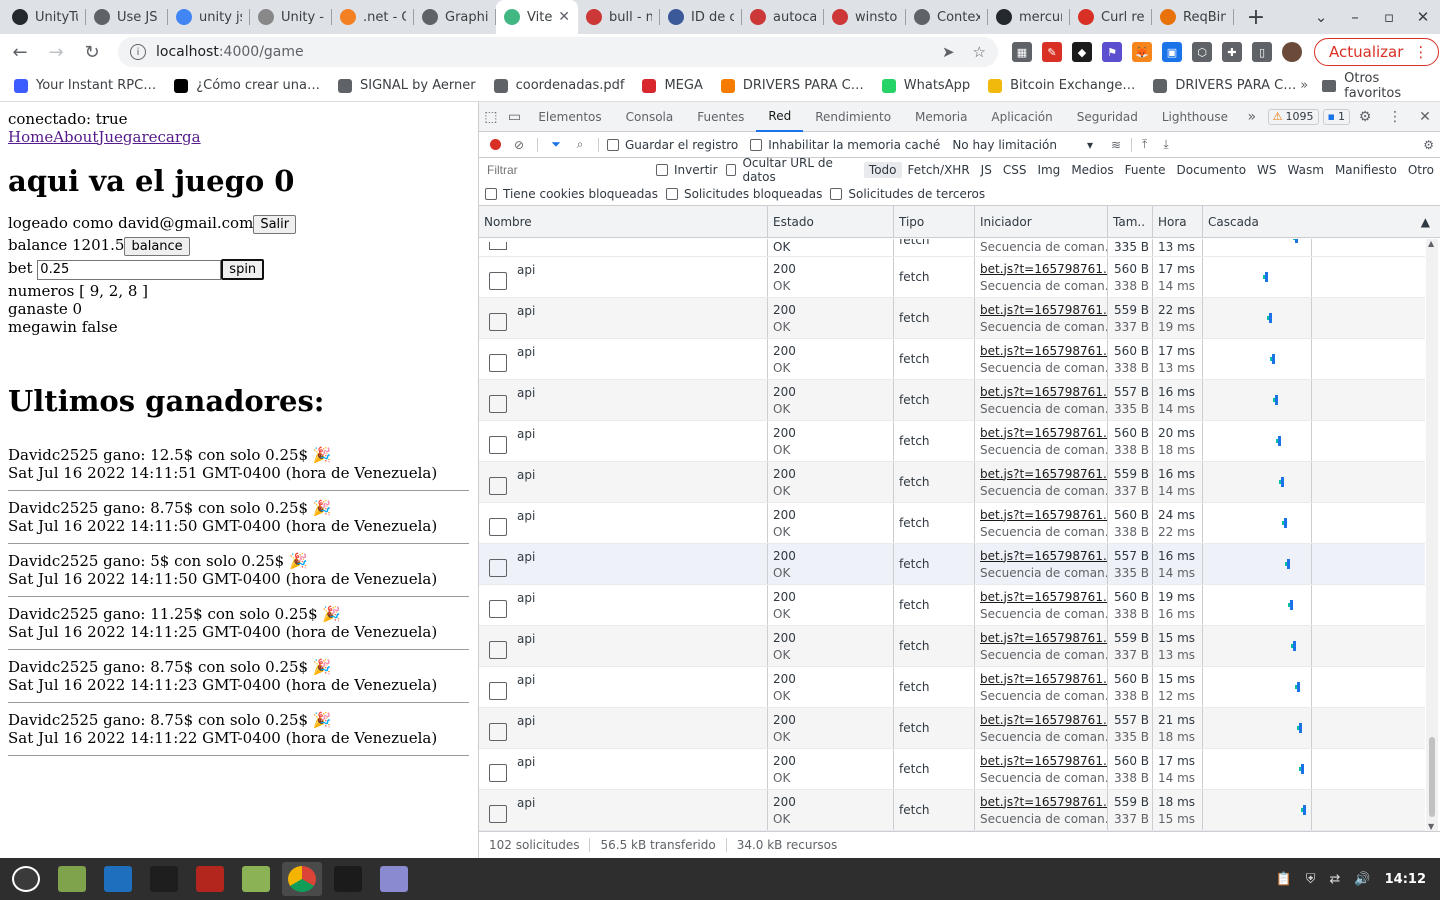 Image resolution: width=1440 pixels, height=900 pixels. Describe the element at coordinates (373, 17) in the screenshot. I see `browser-tab: .net - C` at that location.